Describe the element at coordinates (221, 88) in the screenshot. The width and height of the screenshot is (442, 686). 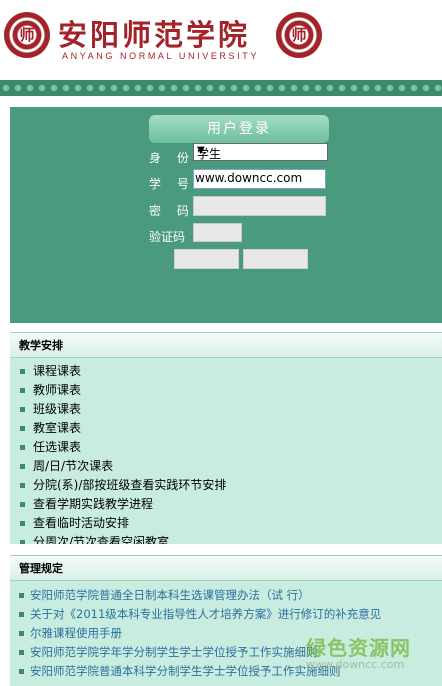
I see `decorative-band` at that location.